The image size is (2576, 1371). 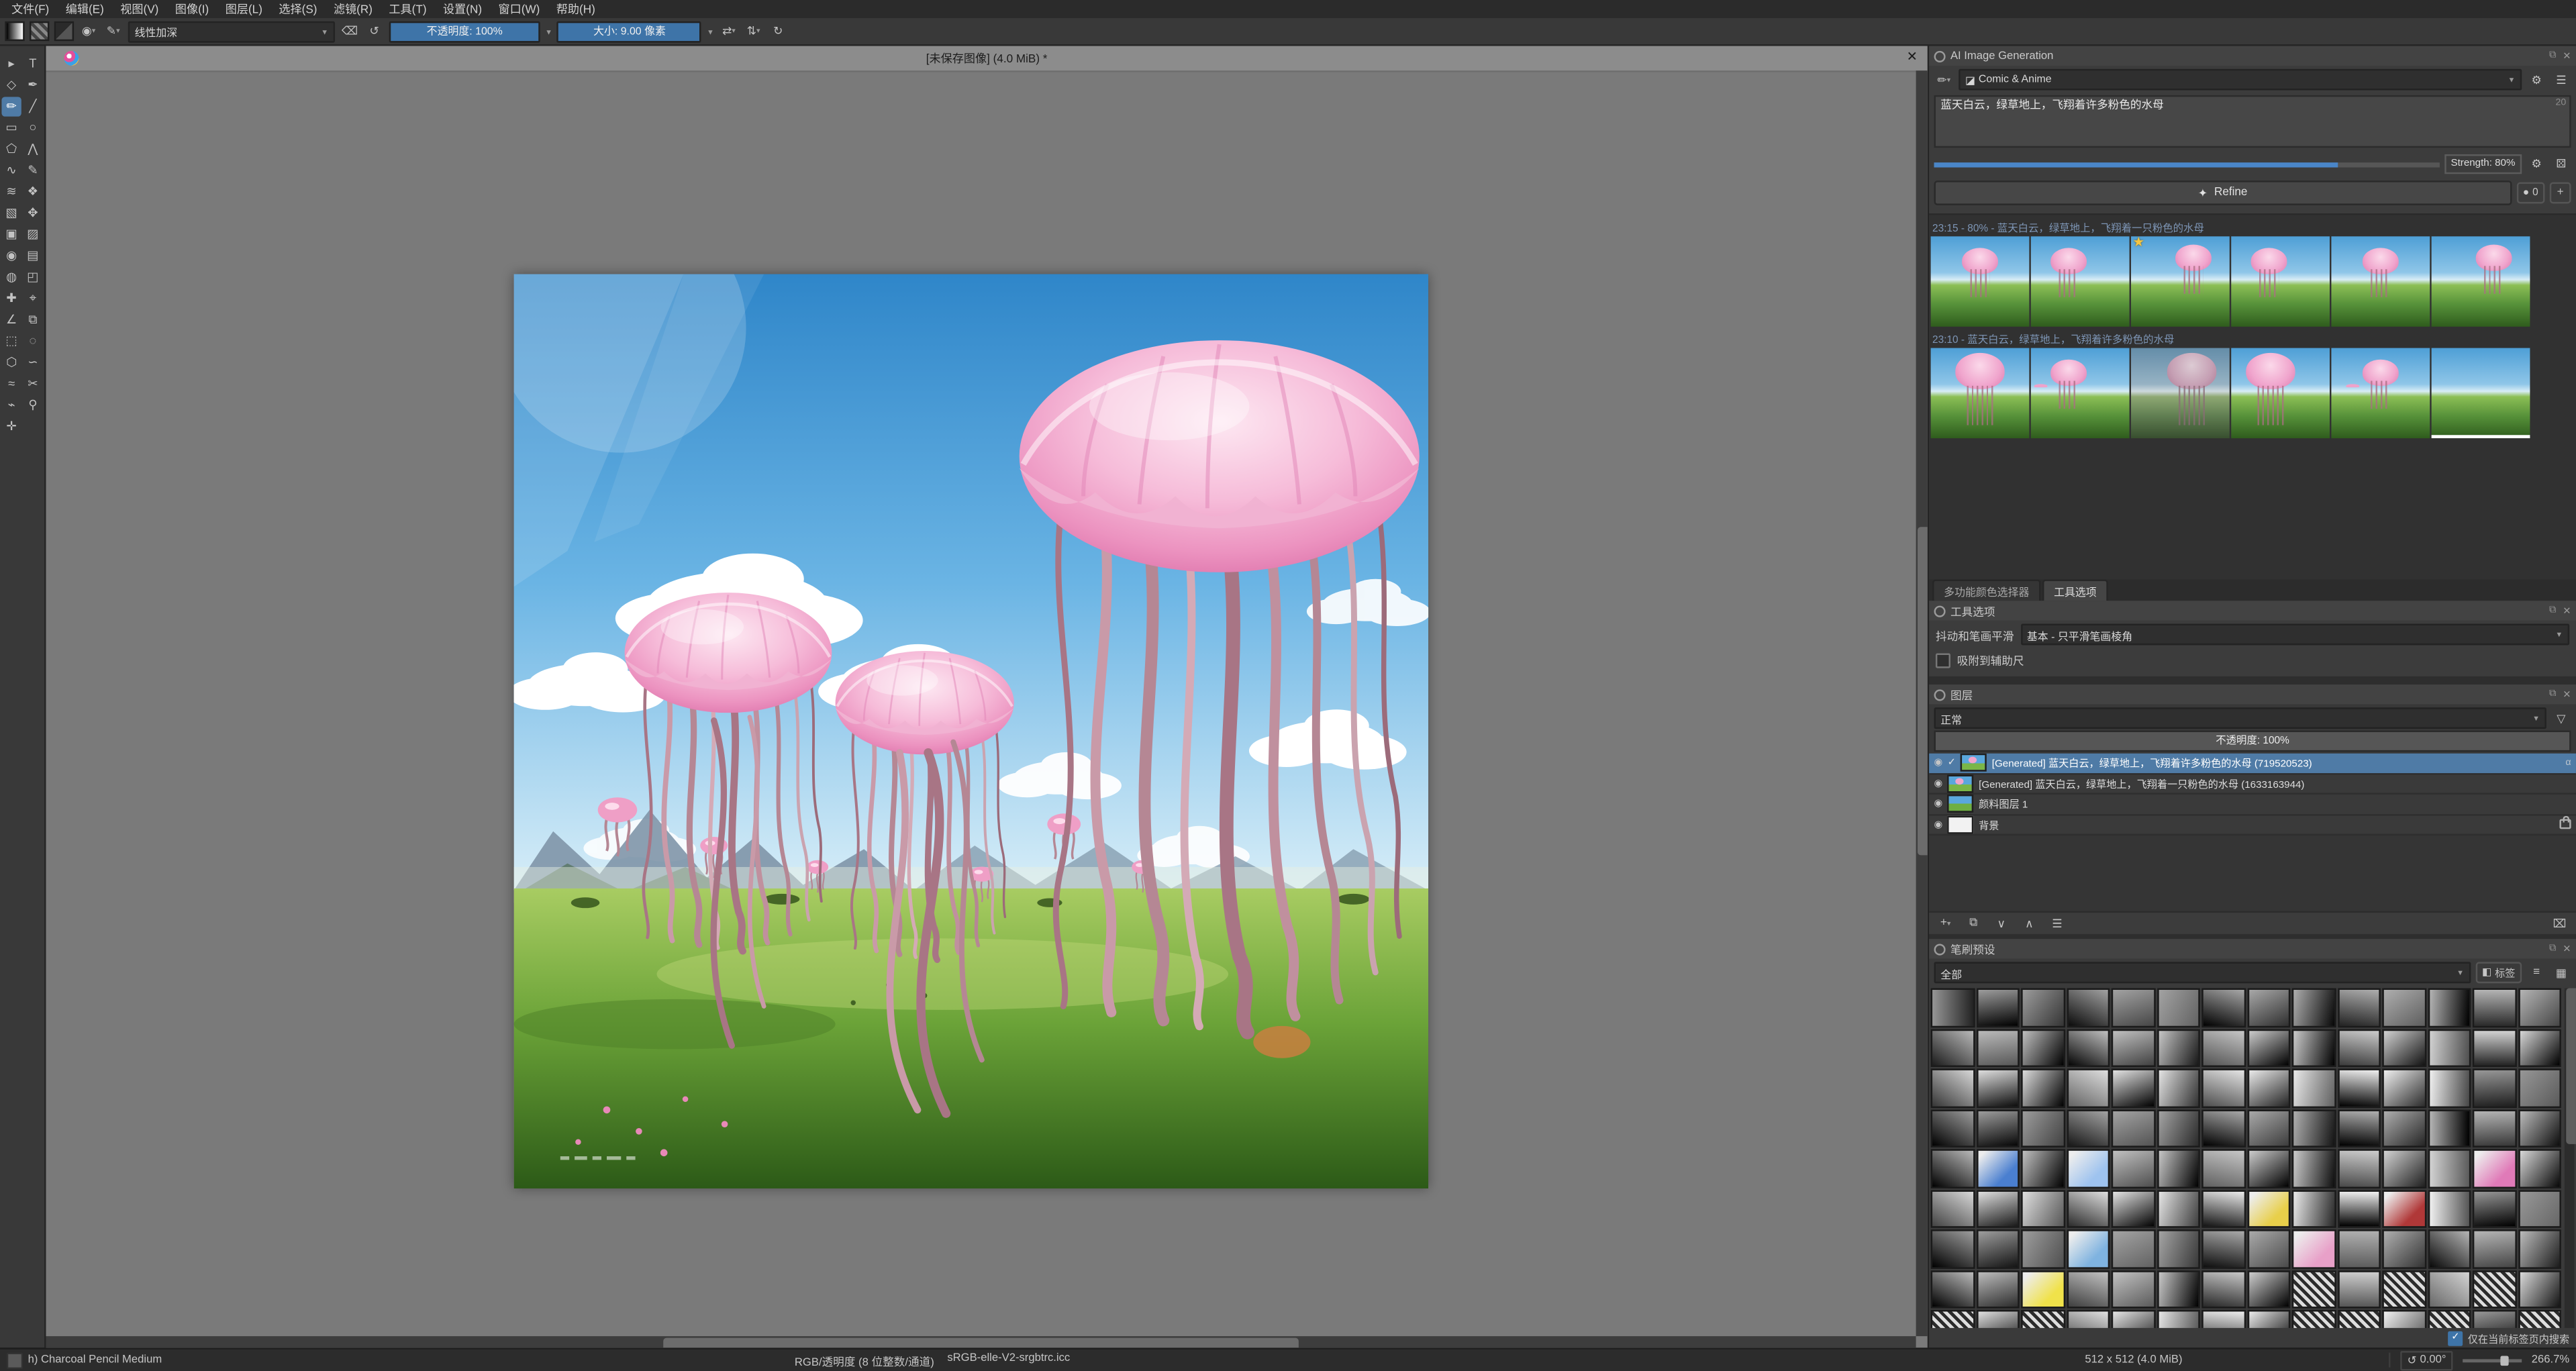 What do you see at coordinates (2252, 56) in the screenshot?
I see `ai-docker-header: AI Image Generation ⧉ ✕` at bounding box center [2252, 56].